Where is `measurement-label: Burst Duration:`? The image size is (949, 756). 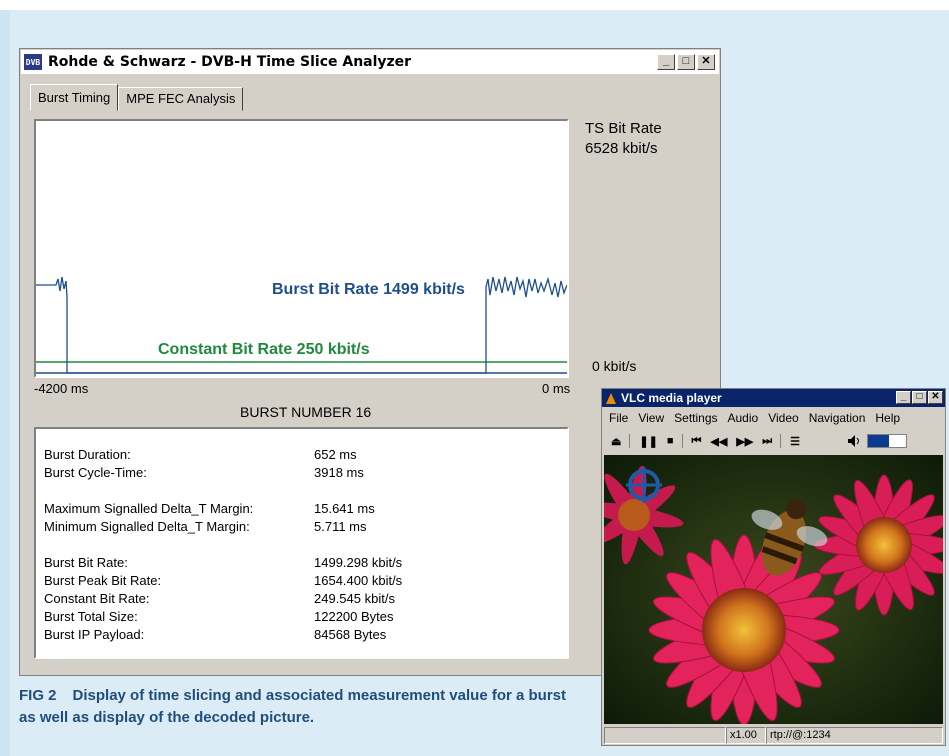
measurement-label: Burst Duration: is located at coordinates (87, 454).